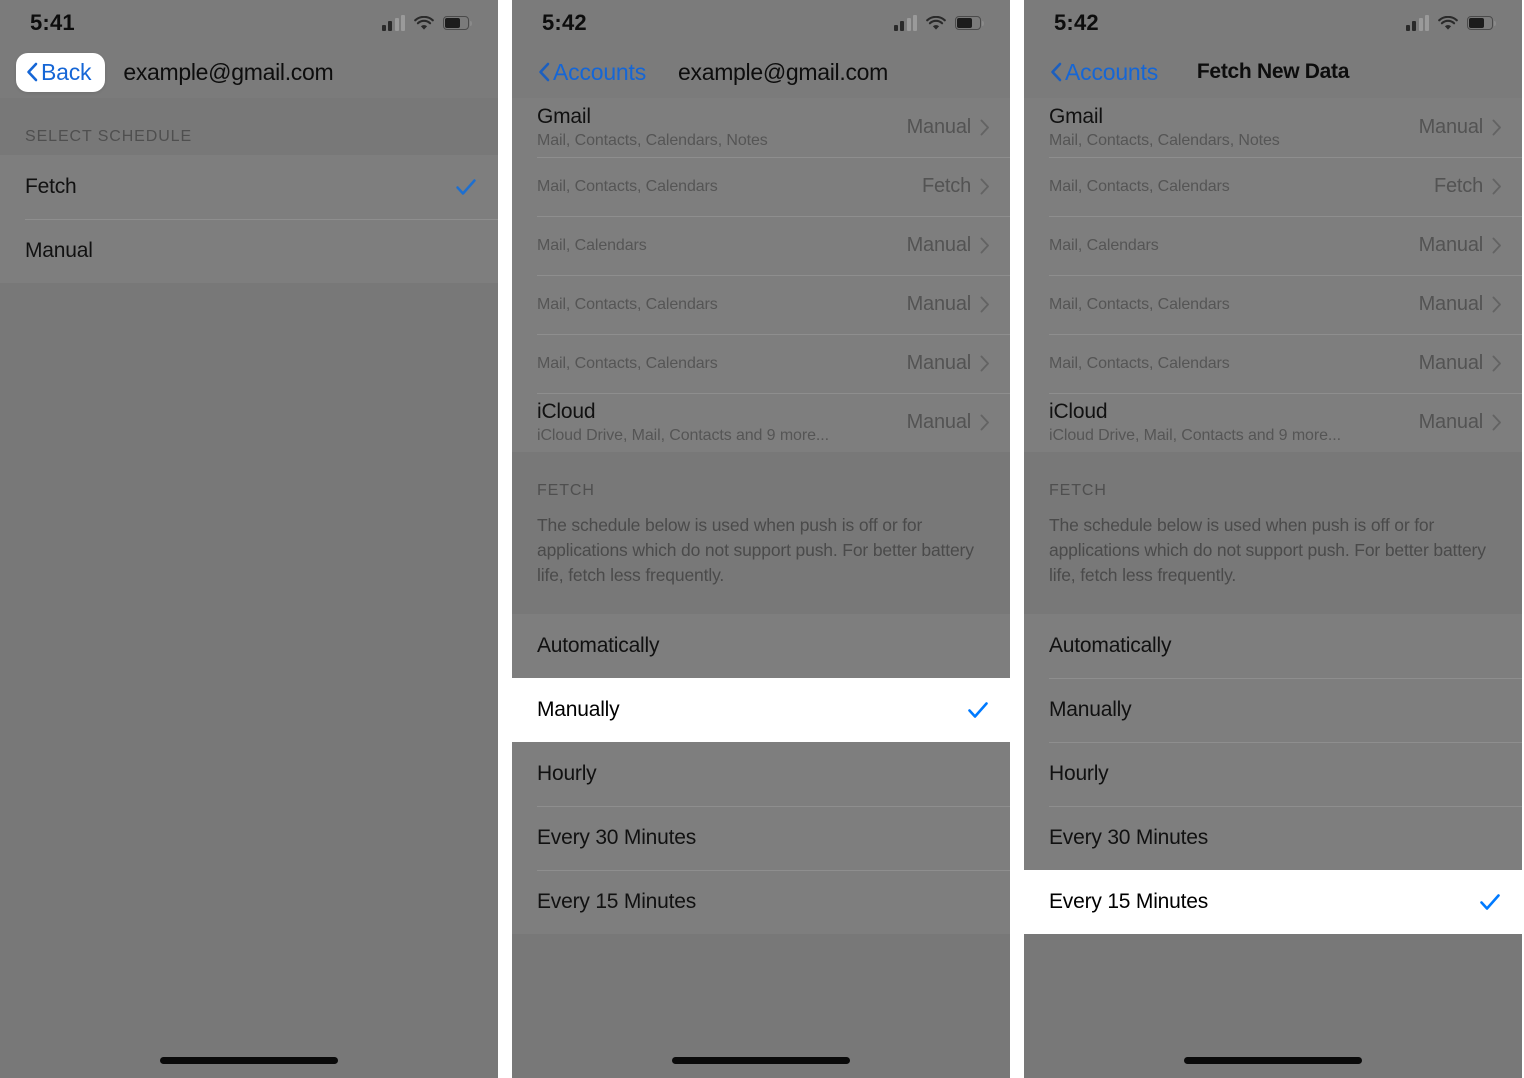  Describe the element at coordinates (61, 72) in the screenshot. I see `back-button: Back` at that location.